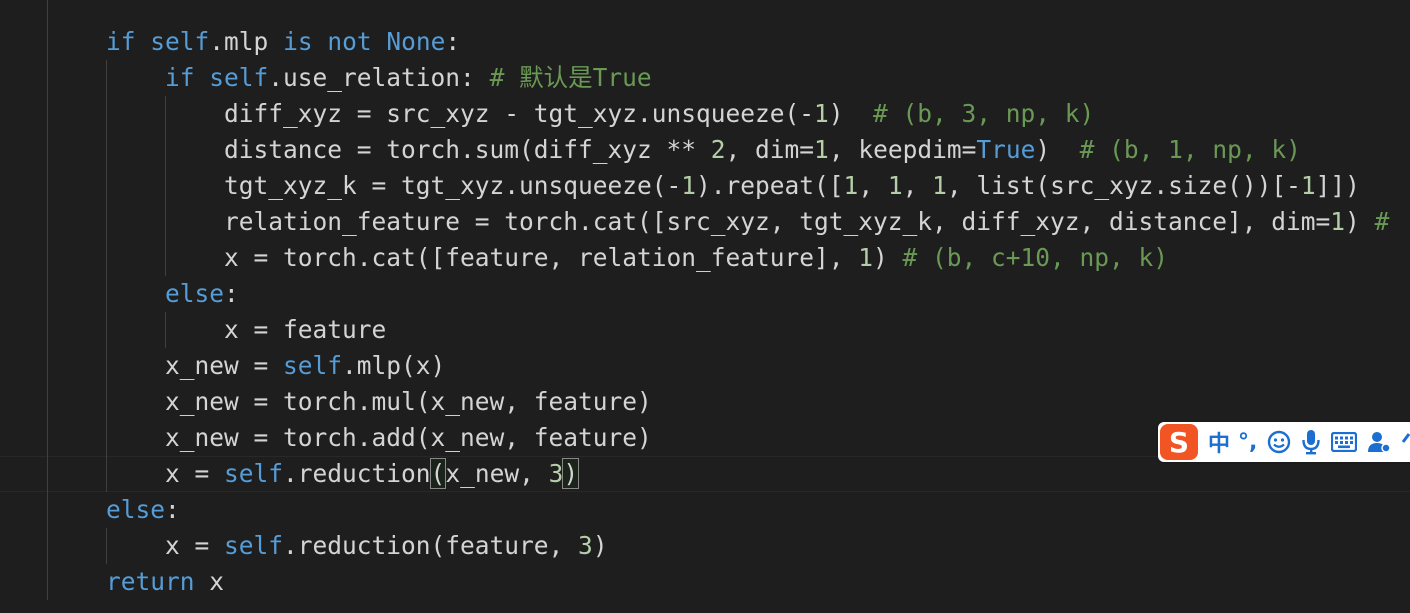 Image resolution: width=1410 pixels, height=613 pixels. Describe the element at coordinates (1219, 442) in the screenshot. I see `input-mode-button: 中` at that location.